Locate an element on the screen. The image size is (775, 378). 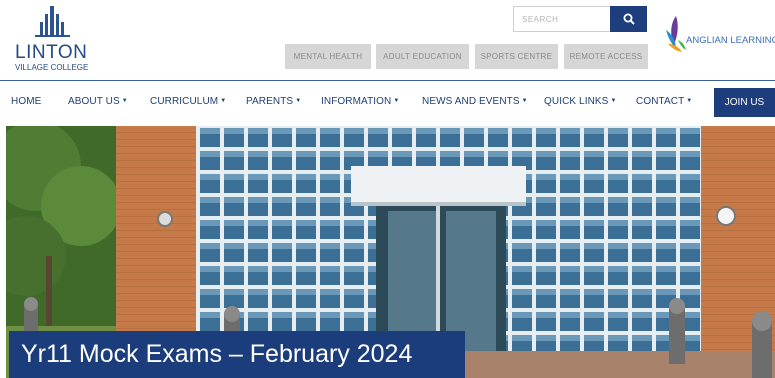
nav-item-about-us: ABOUT US ▼ is located at coordinates (98, 101).